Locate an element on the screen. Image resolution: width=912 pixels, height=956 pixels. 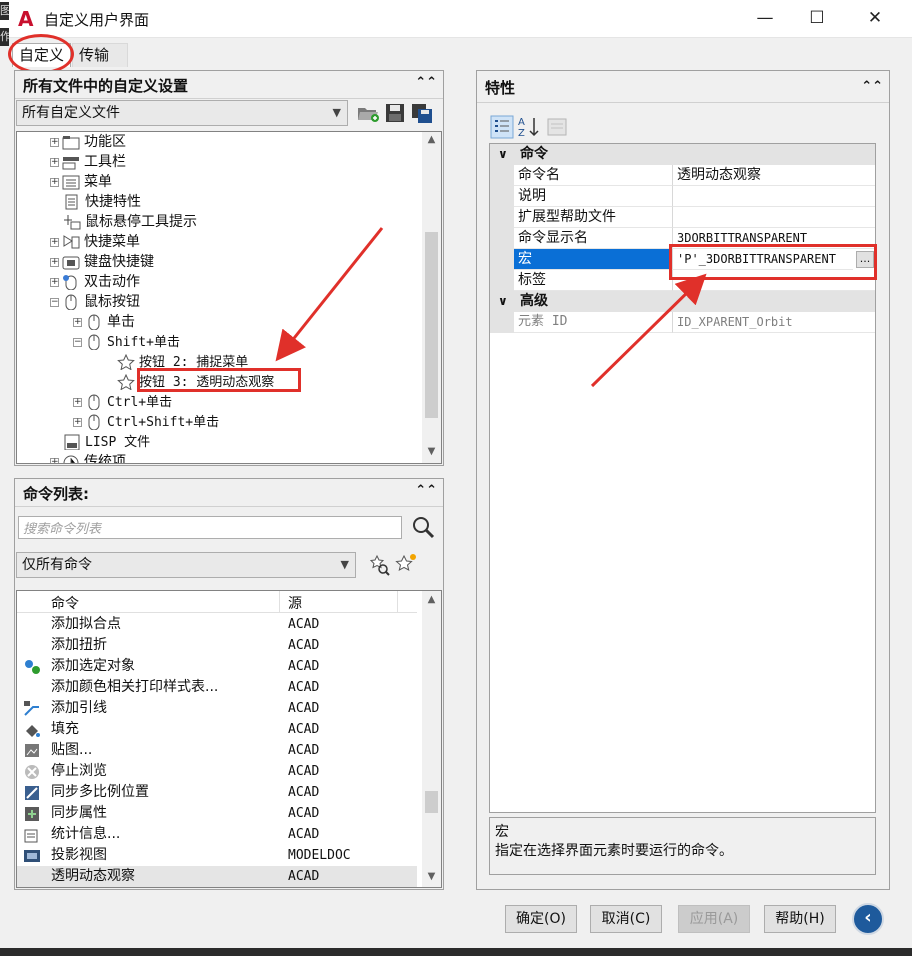
column-header-source: 源 is located at coordinates (295, 603).